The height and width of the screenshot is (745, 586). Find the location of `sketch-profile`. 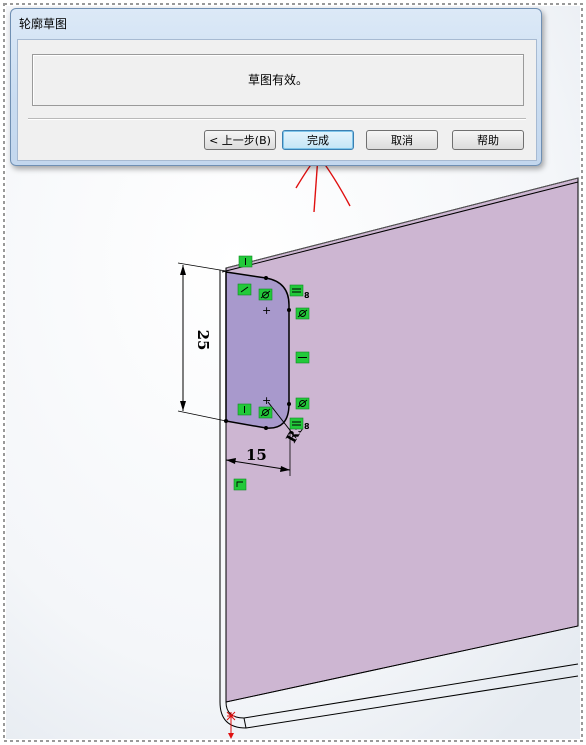

sketch-profile is located at coordinates (257, 350).